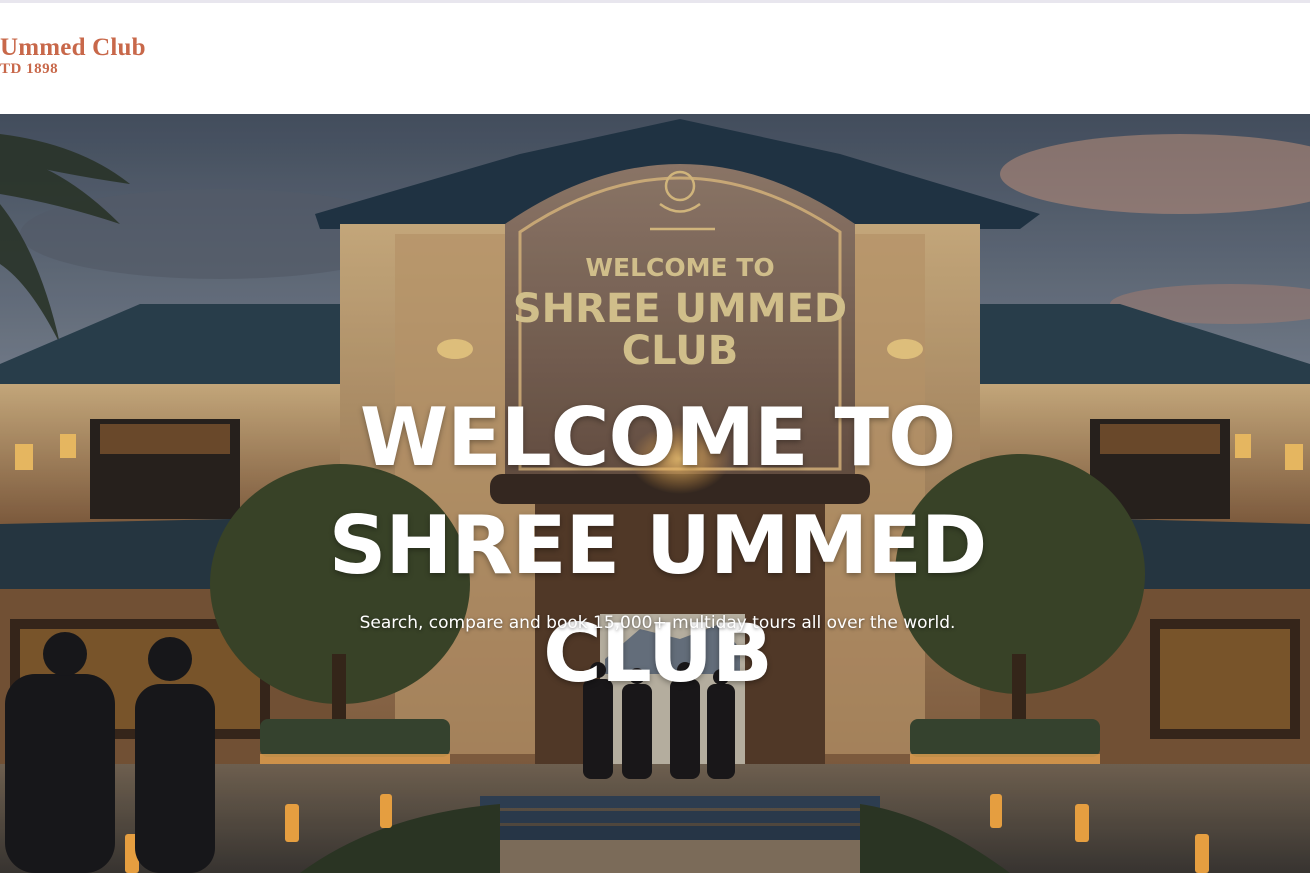 This screenshot has width=1310, height=873. I want to click on logo-established: TD 1898, so click(29, 69).